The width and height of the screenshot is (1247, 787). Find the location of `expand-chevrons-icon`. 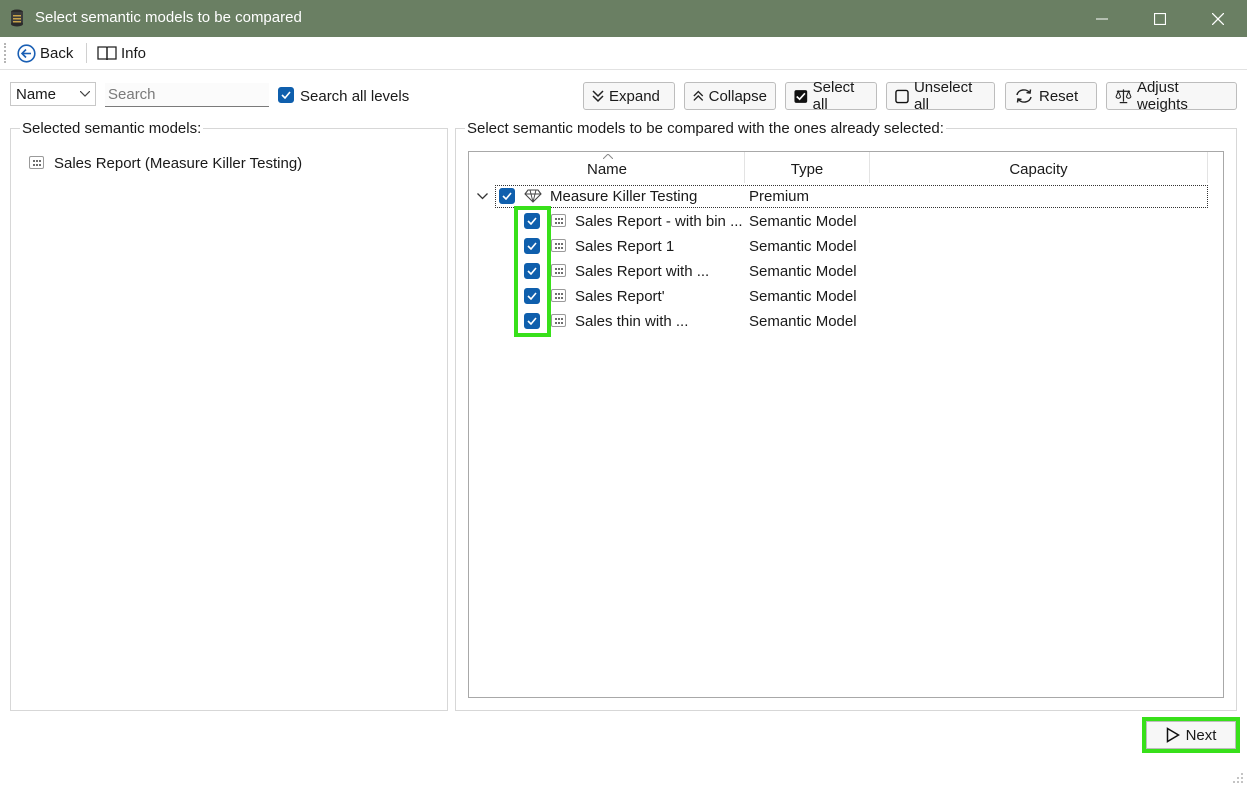

expand-chevrons-icon is located at coordinates (598, 96).